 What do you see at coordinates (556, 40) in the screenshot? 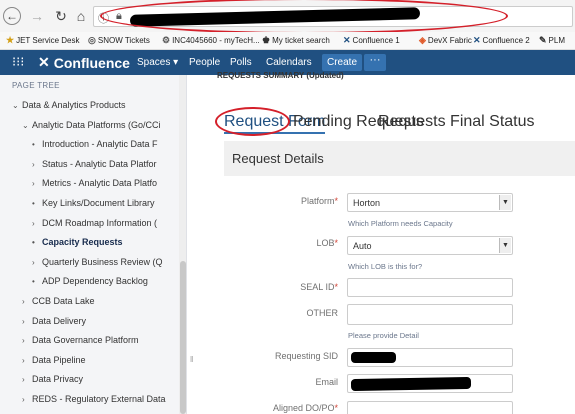
I see `bookmark-label: PLM` at bounding box center [556, 40].